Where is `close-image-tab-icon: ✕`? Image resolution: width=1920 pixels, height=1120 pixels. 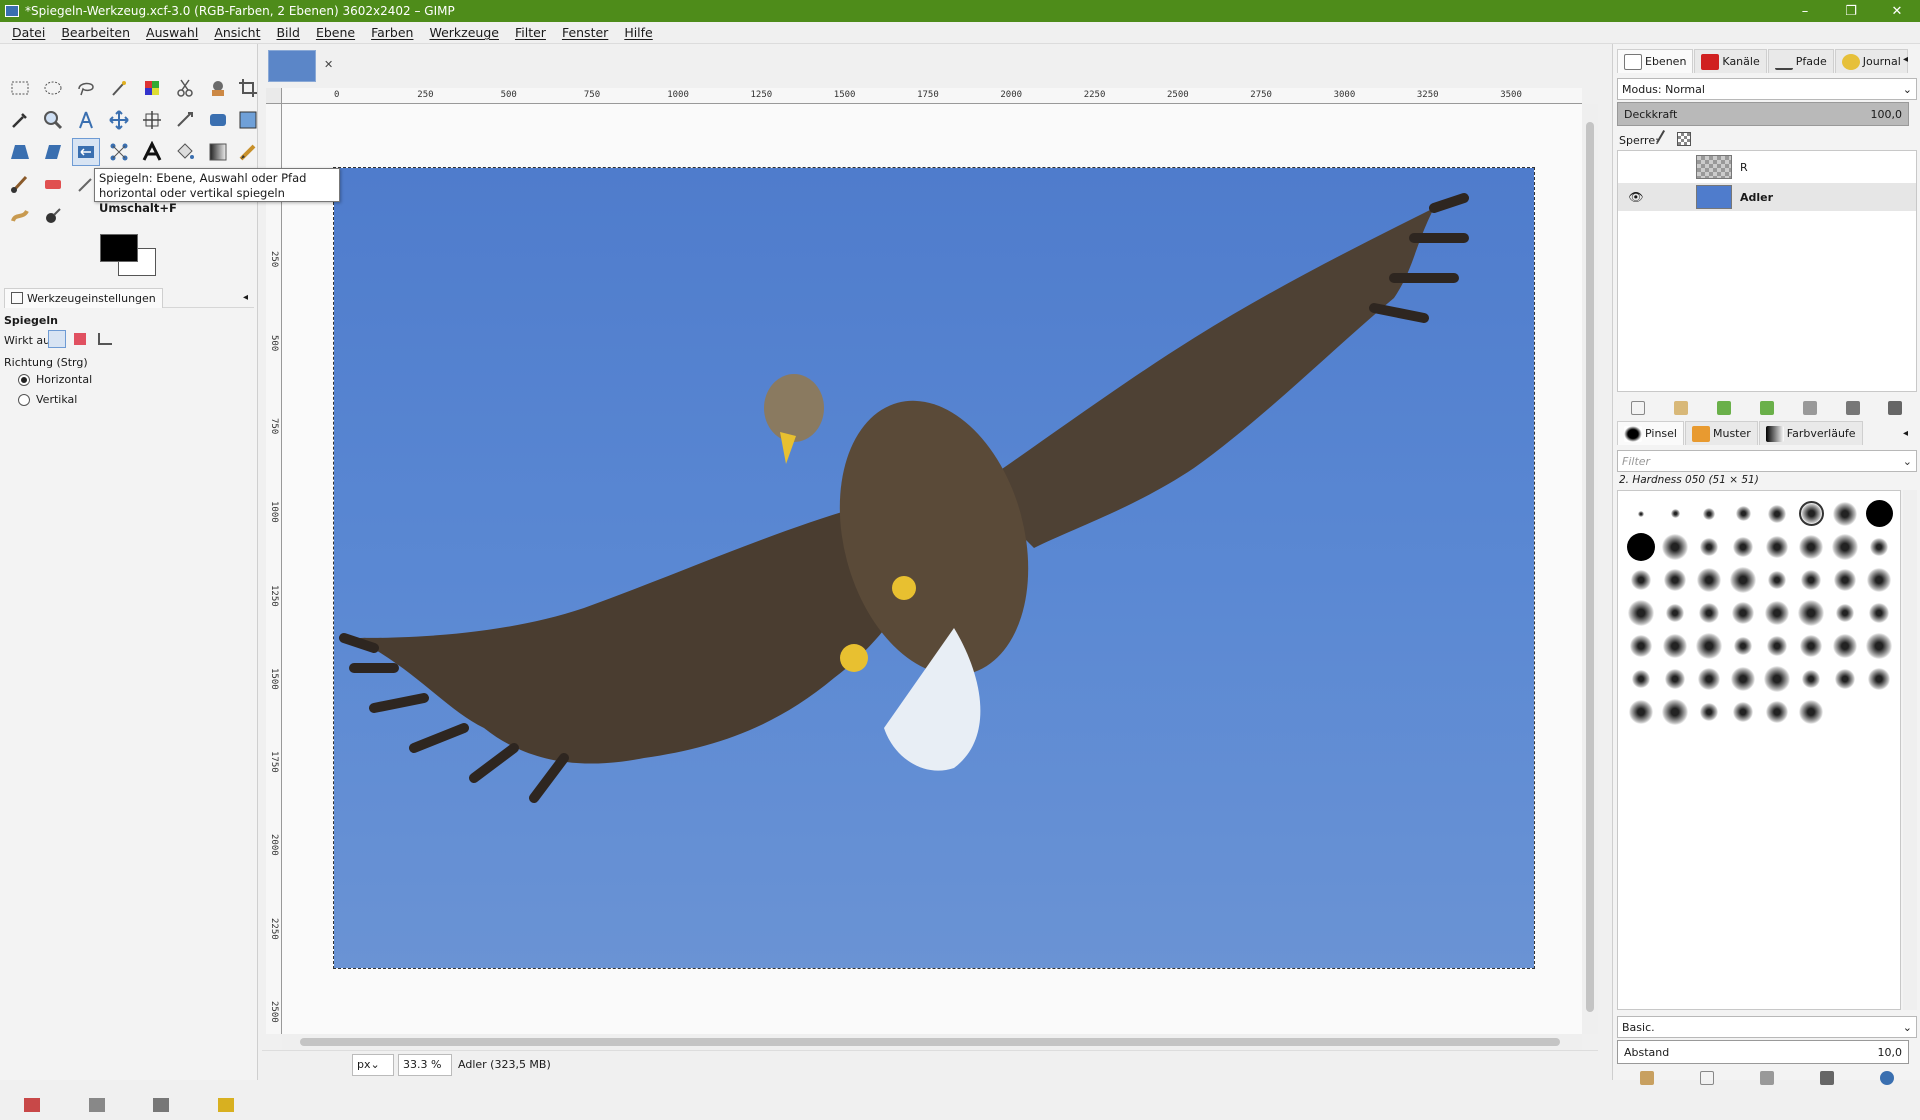
close-image-tab-icon: ✕ is located at coordinates (330, 64).